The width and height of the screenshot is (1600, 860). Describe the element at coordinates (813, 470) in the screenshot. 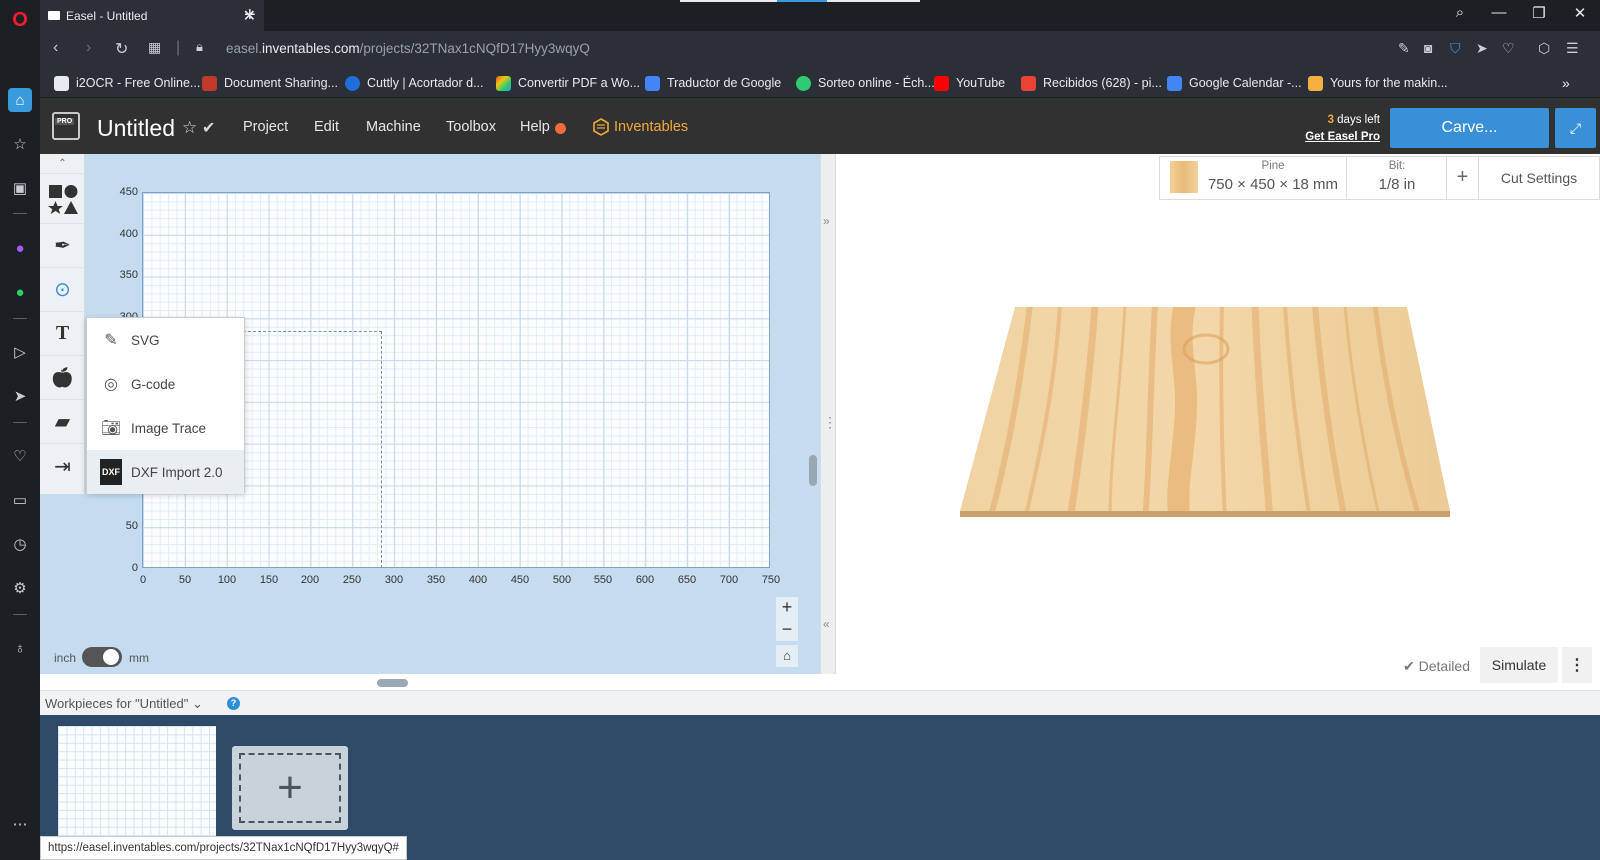

I see `vertical-scrollbar` at that location.